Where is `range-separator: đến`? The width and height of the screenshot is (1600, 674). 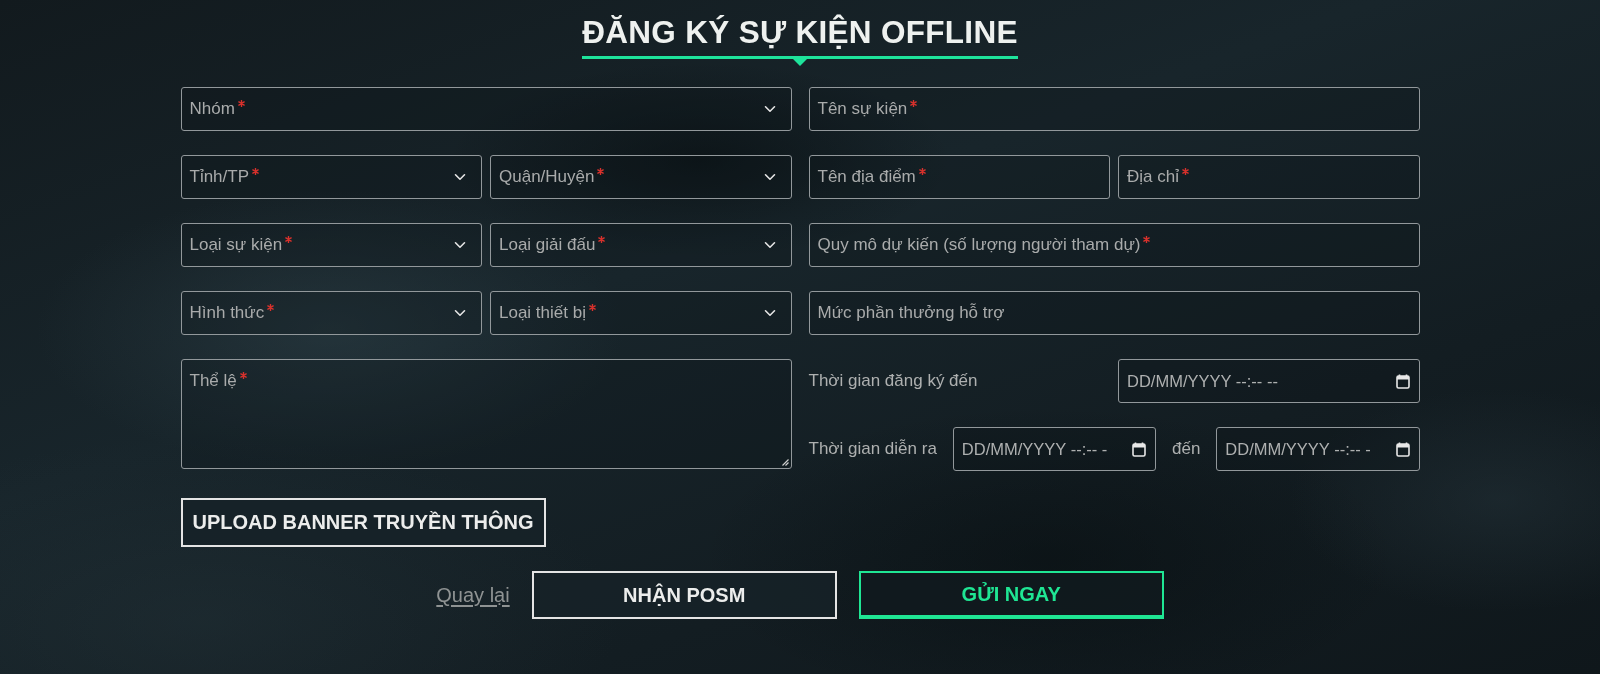
range-separator: đến is located at coordinates (1186, 449).